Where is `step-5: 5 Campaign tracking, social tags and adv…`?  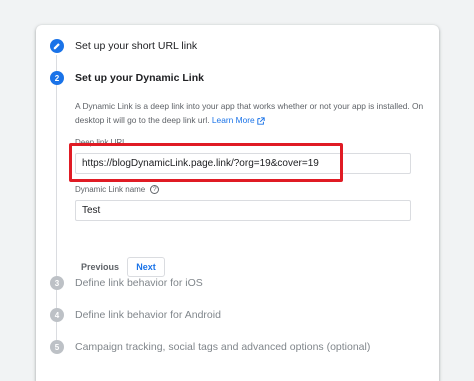
step-5: 5 Campaign tracking, social tags and adv… is located at coordinates (210, 347).